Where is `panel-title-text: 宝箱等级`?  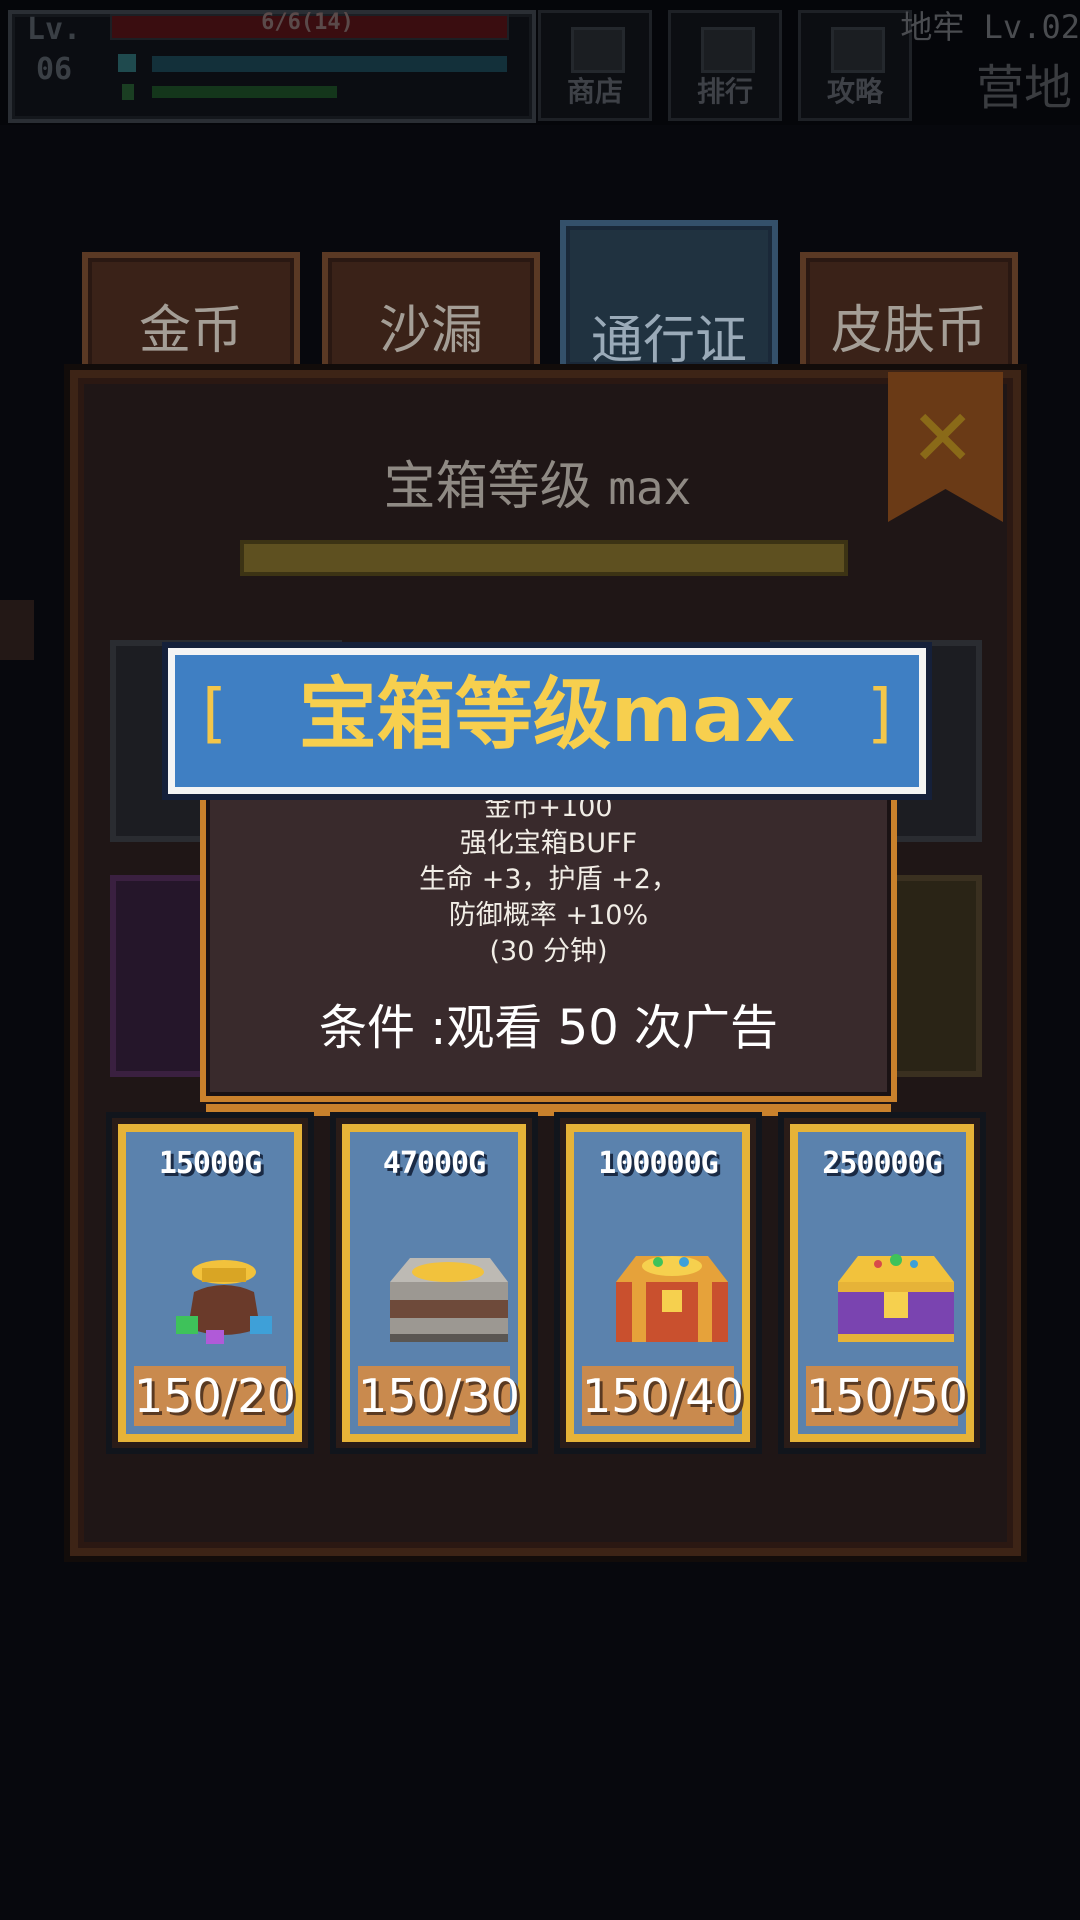
panel-title-text: 宝箱等级 is located at coordinates (487, 487).